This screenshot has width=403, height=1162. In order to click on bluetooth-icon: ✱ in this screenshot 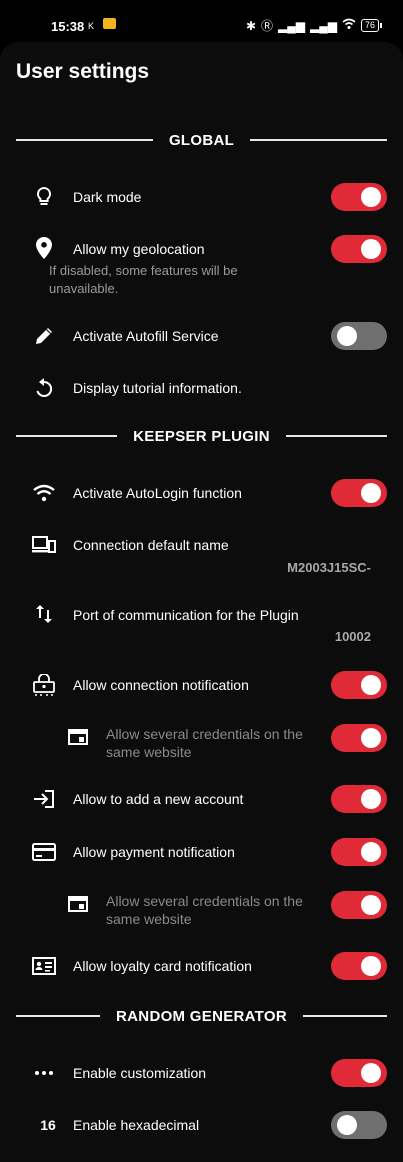, I will do `click(251, 25)`.